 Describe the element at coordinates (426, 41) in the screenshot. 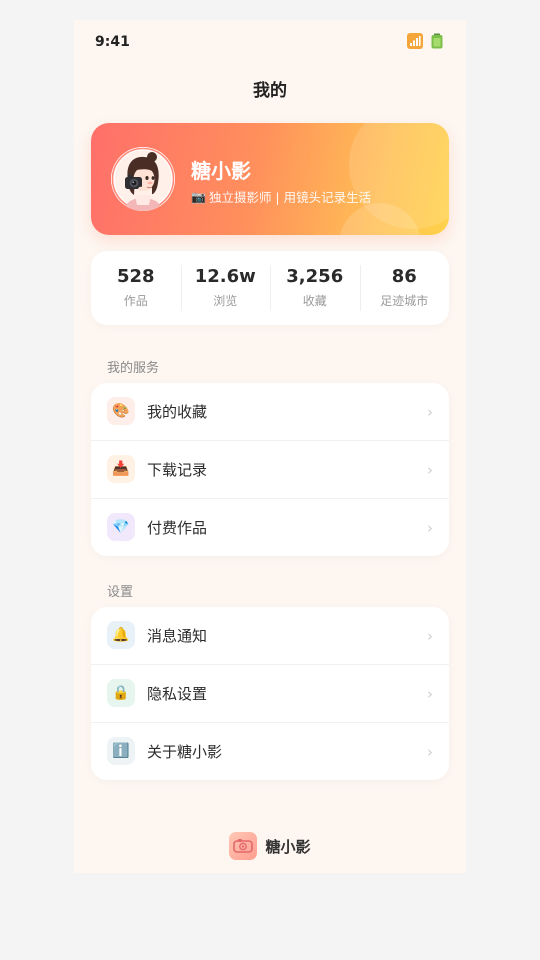

I see `status-icons` at that location.